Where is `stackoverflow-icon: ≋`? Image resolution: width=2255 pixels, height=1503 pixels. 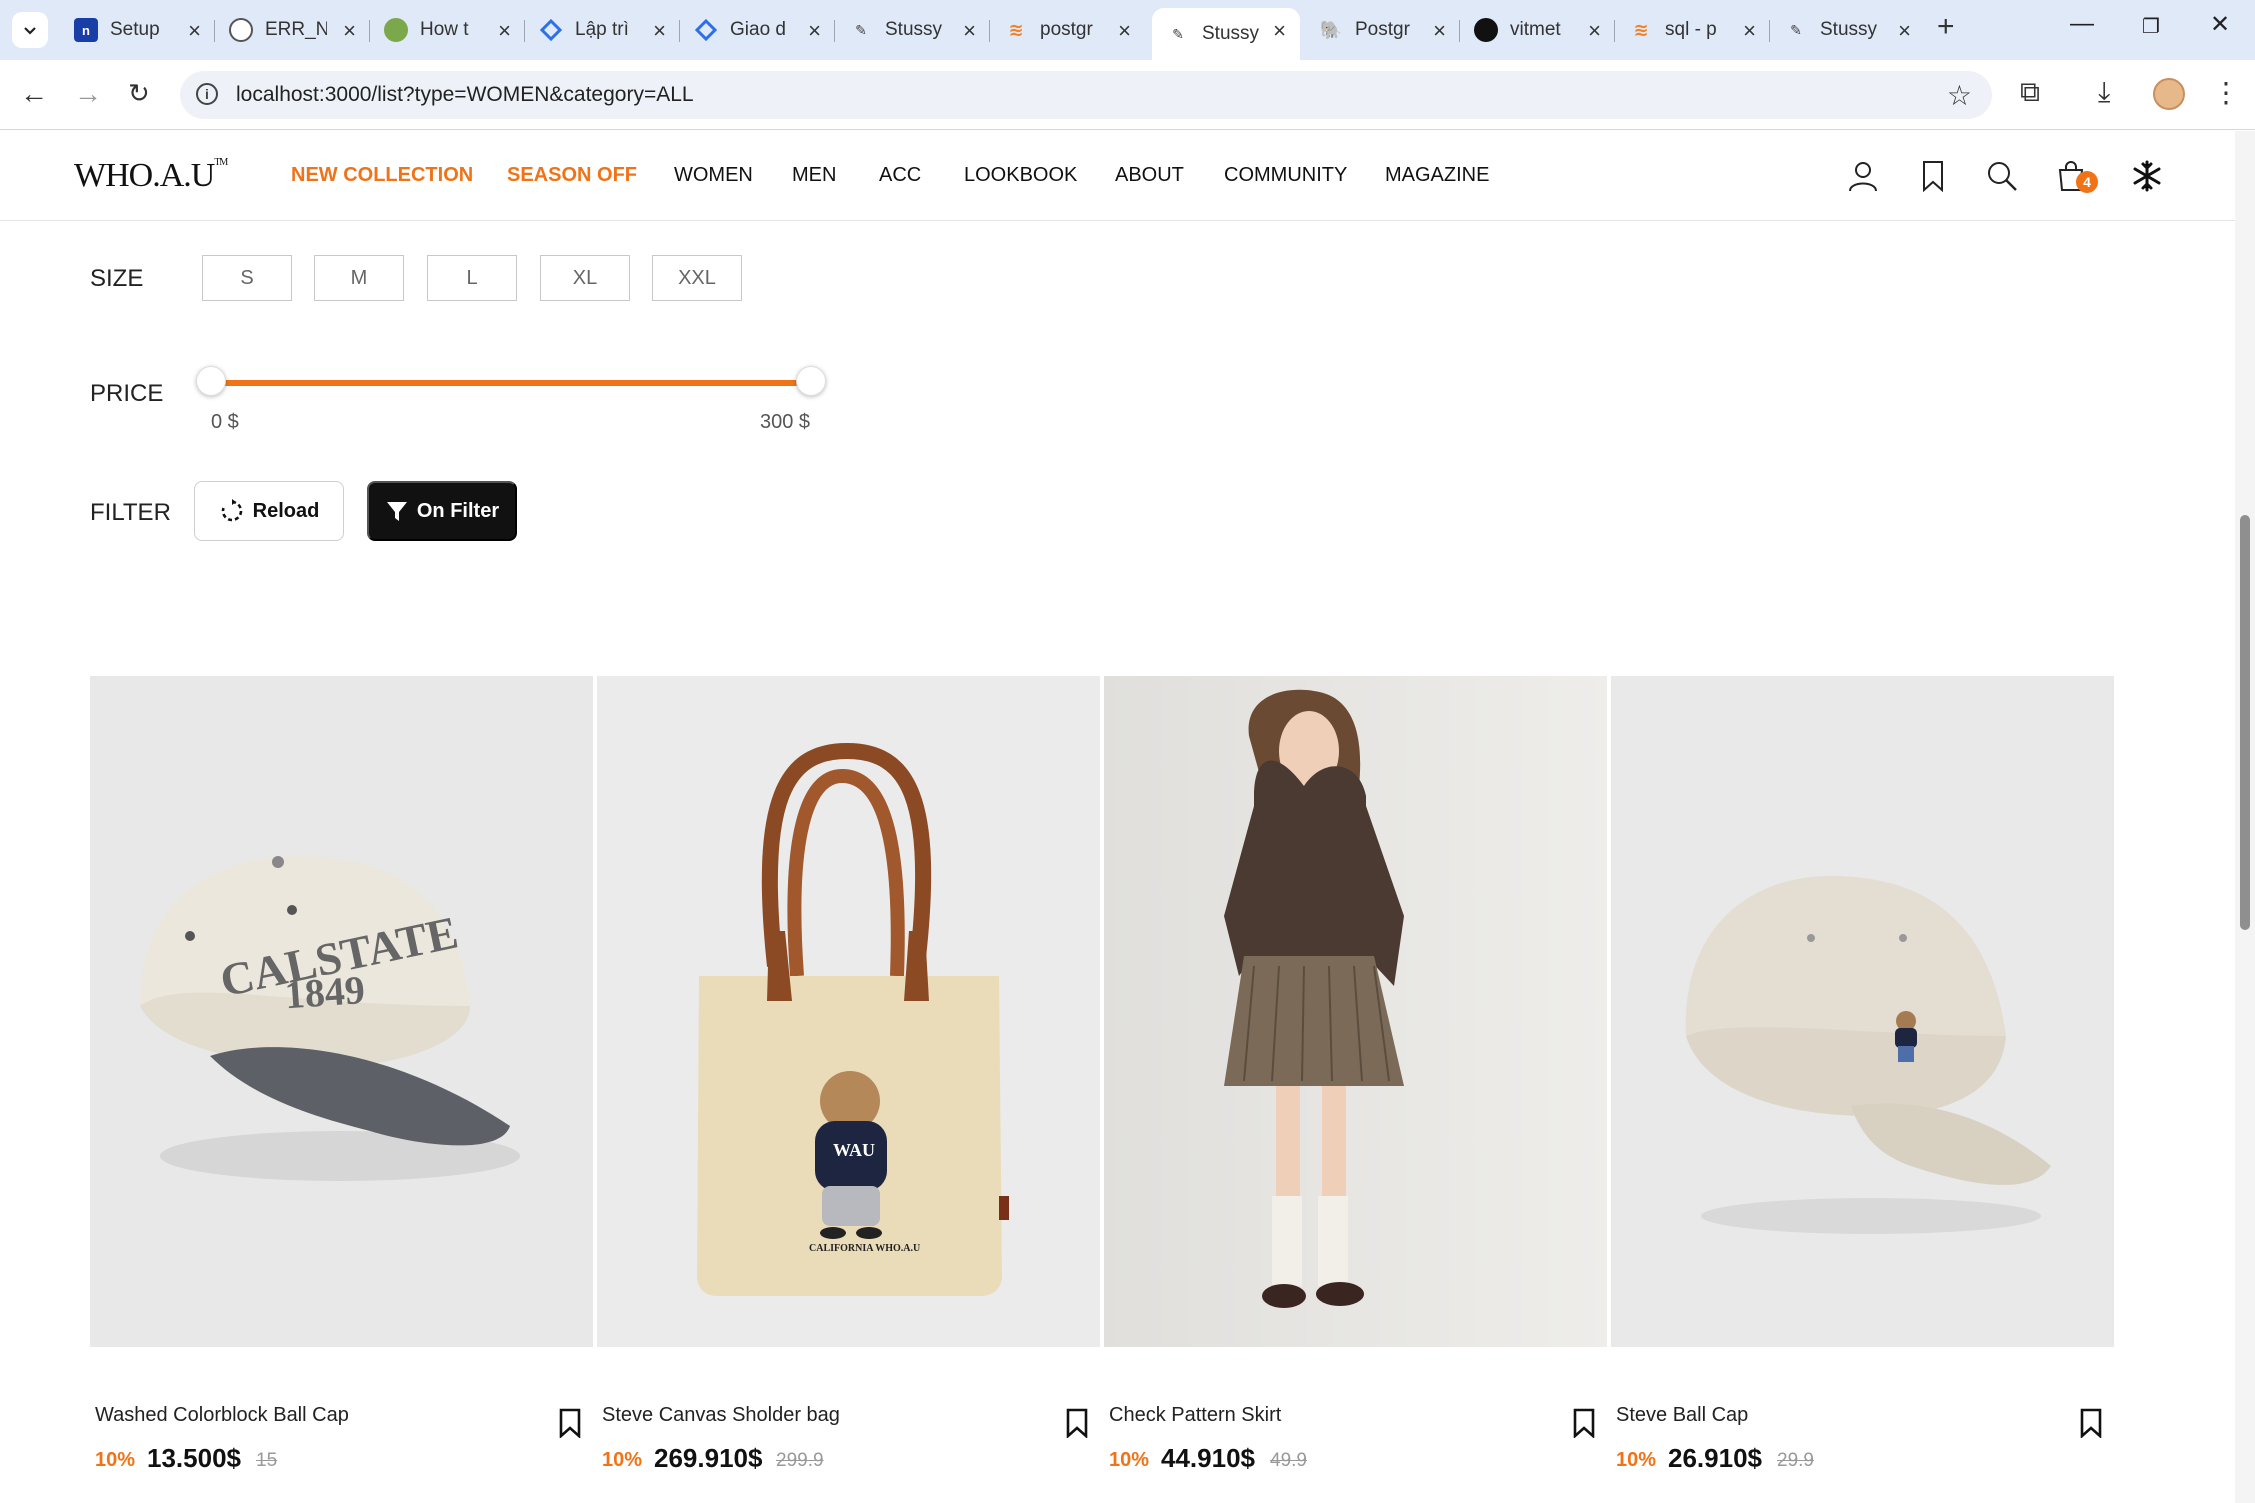 stackoverflow-icon: ≋ is located at coordinates (1016, 29).